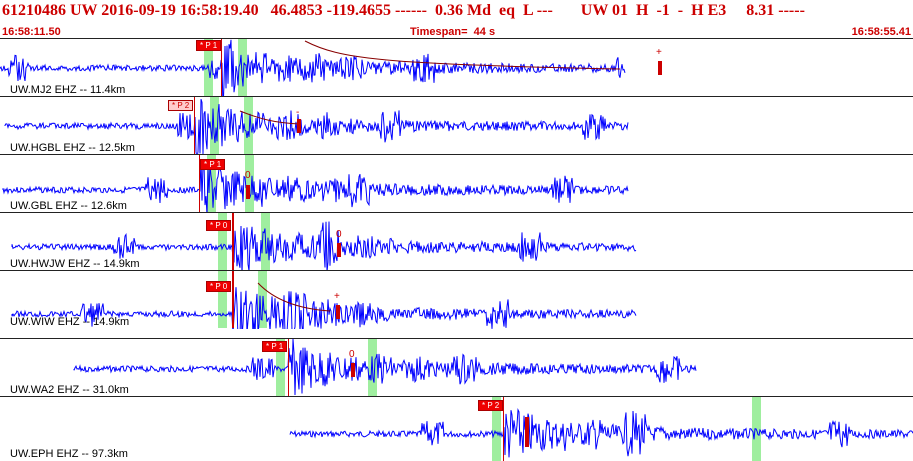  I want to click on trace-panel-wa2: * P 1 0 UW.WA2 EHZ -- 31.0km, so click(456, 367).